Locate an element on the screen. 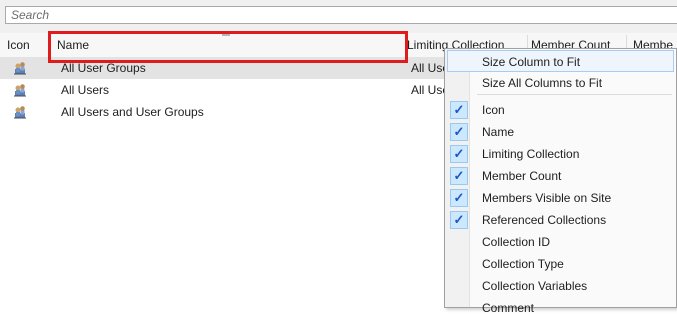  menu-item-label: Collection ID is located at coordinates (516, 242).